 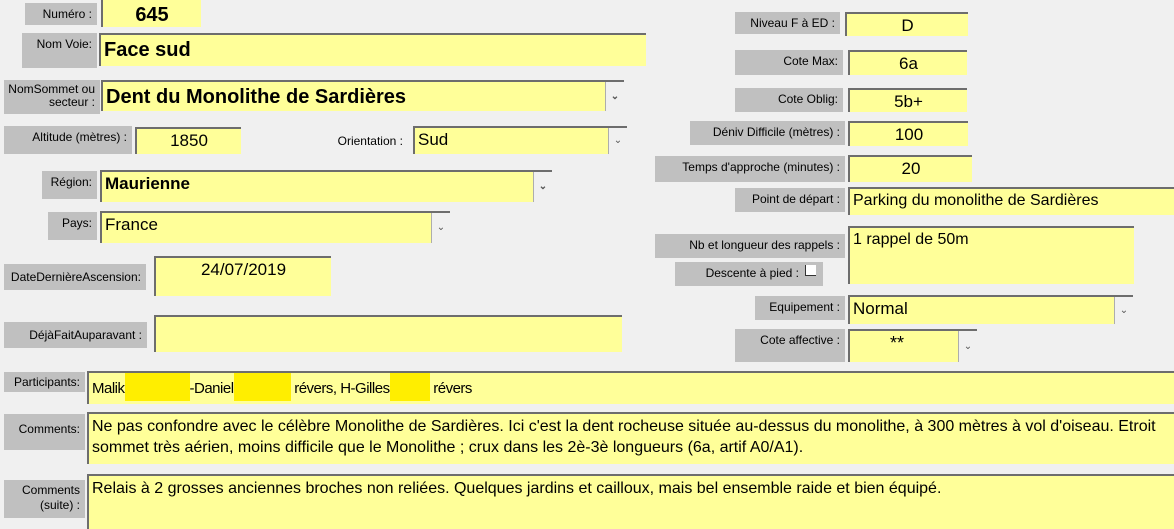 I want to click on participant-text: -Daniel, so click(x=212, y=388).